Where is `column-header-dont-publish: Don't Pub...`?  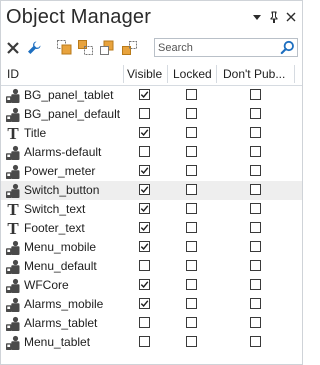
column-header-dont-publish: Don't Pub... is located at coordinates (254, 74).